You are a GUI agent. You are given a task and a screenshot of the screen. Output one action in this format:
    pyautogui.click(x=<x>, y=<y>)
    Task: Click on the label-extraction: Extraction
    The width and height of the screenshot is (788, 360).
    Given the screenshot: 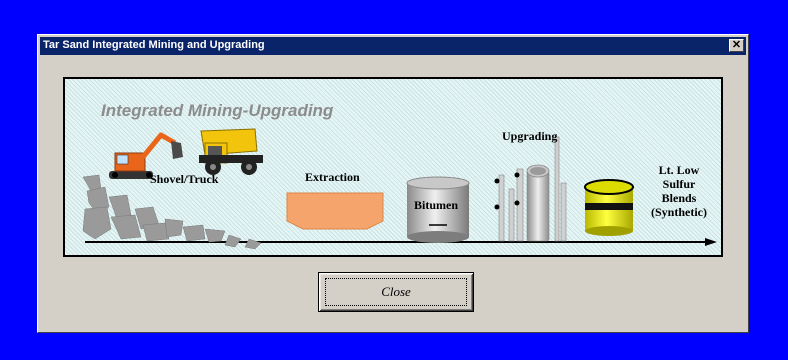 What is the action you would take?
    pyautogui.click(x=332, y=177)
    